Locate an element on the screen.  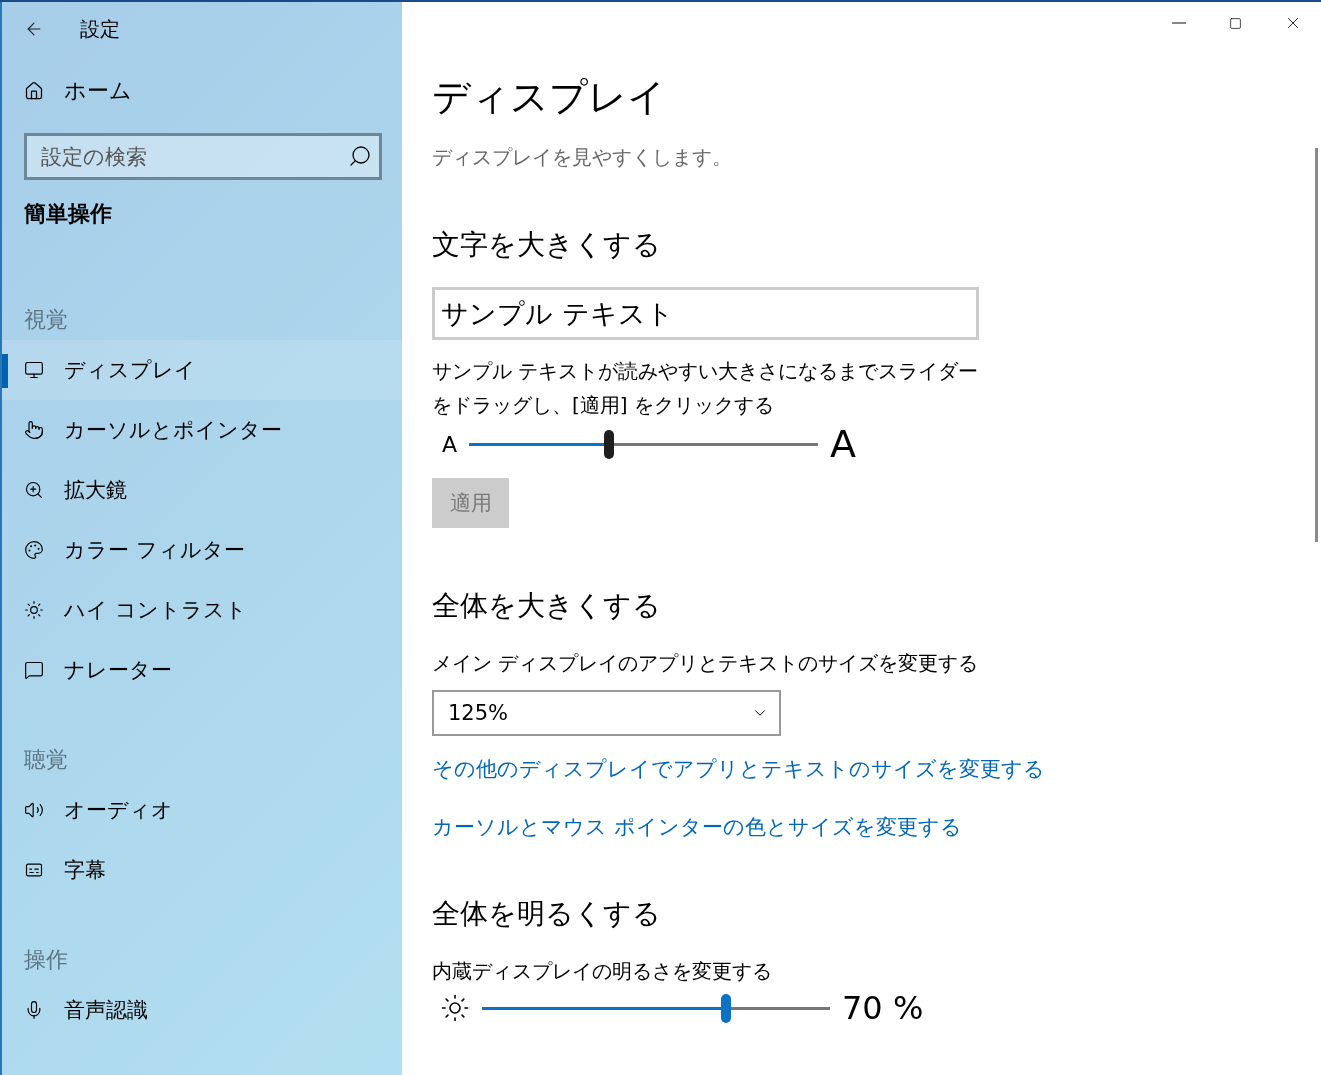
settings-link: その他のディスプレイでアプリとテキストのサイズを変更する is located at coordinates (738, 769).